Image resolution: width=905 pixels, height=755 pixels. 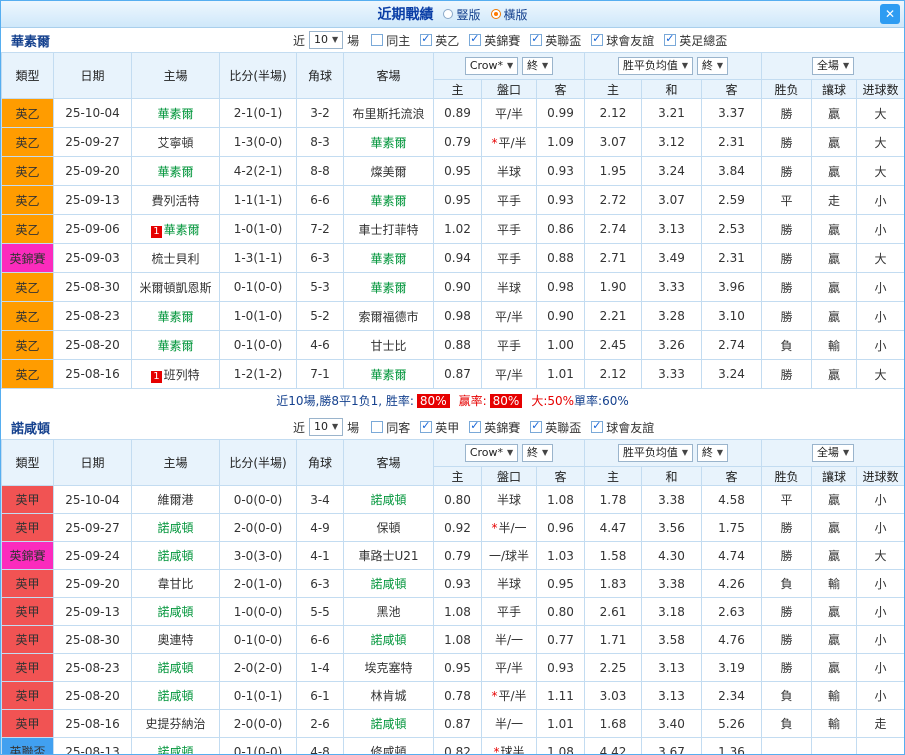 What do you see at coordinates (703, 40) in the screenshot?
I see `competition-filter-label: 英足總盃` at bounding box center [703, 40].